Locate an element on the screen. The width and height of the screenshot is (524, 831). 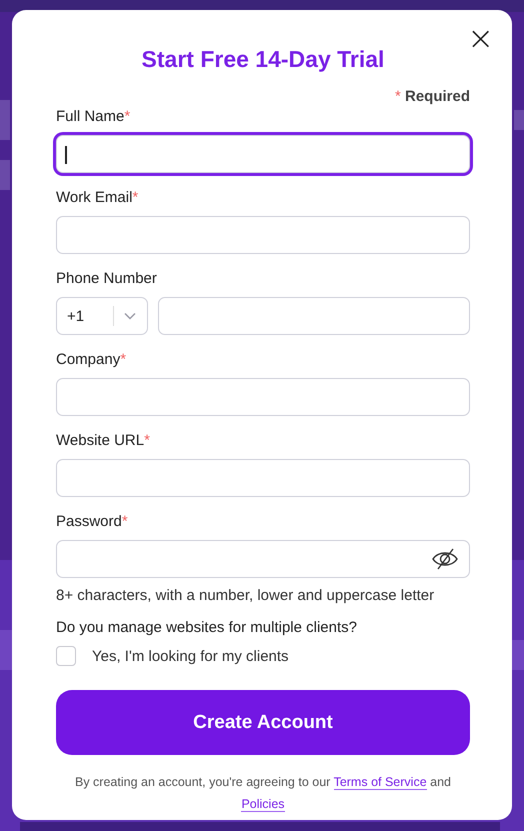
field-label: Full Name* is located at coordinates (94, 117).